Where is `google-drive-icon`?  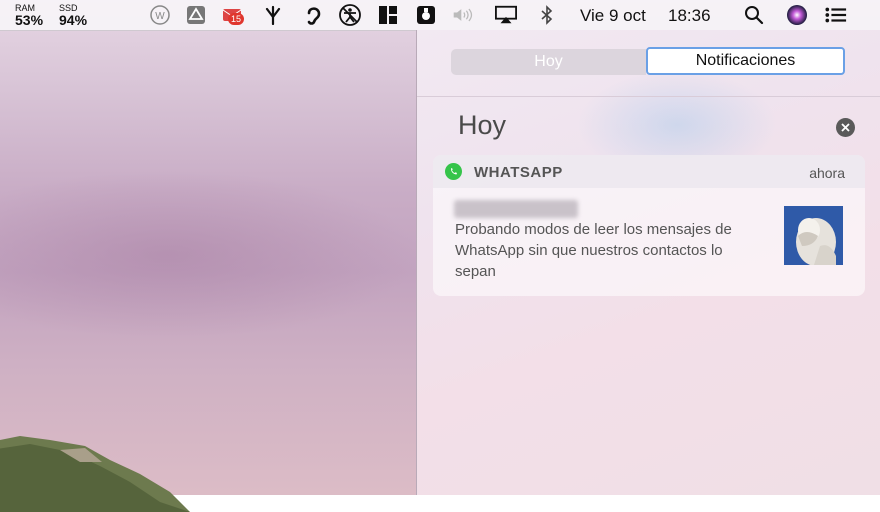
google-drive-icon is located at coordinates (196, 15).